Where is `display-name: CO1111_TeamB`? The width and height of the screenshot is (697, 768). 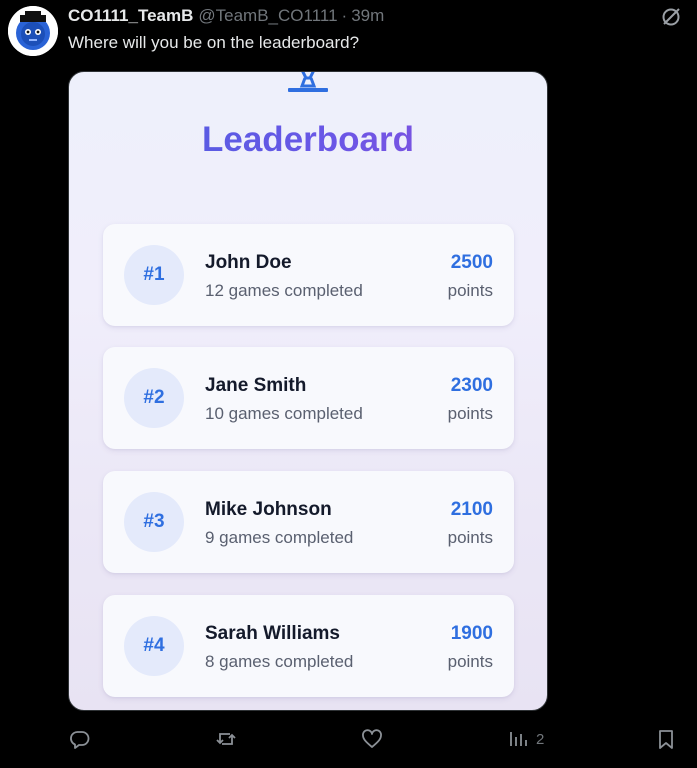 display-name: CO1111_TeamB is located at coordinates (130, 16).